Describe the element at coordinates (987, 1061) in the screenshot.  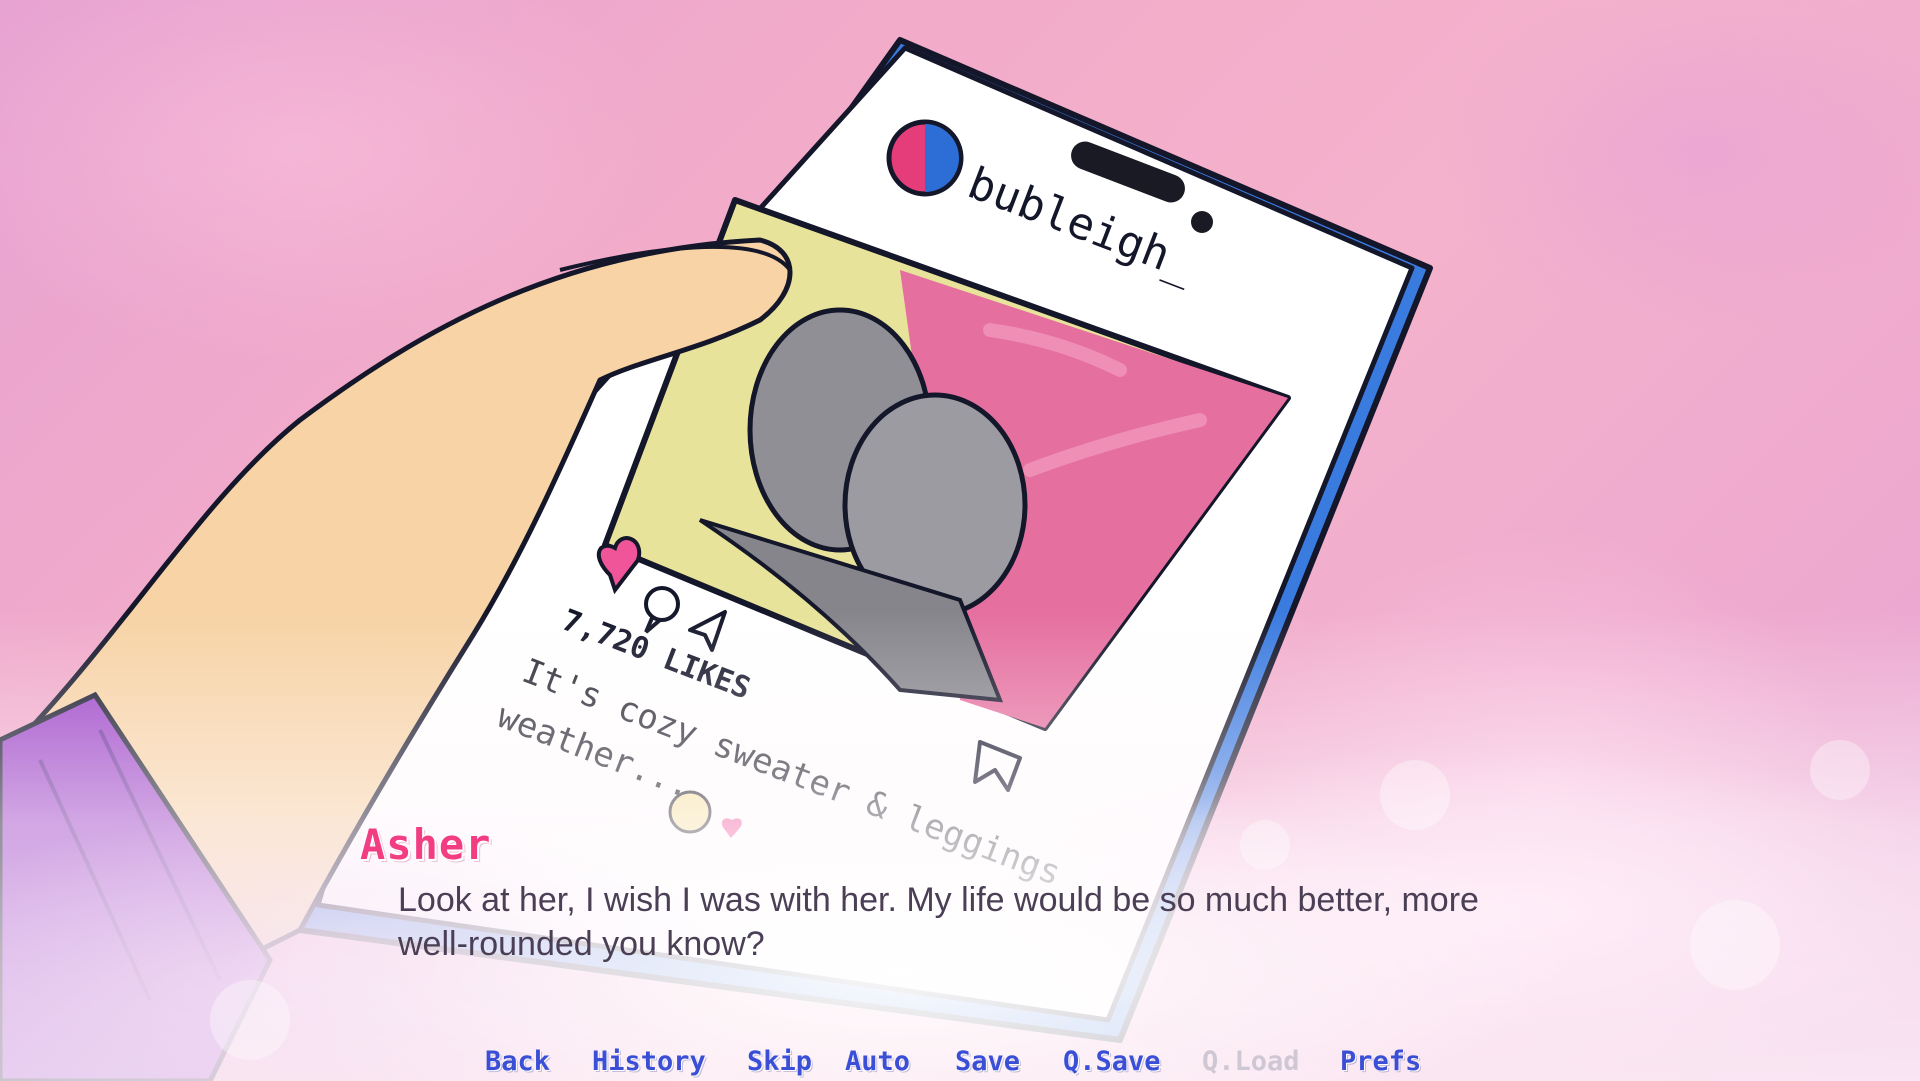
I see `save-button: Save` at that location.